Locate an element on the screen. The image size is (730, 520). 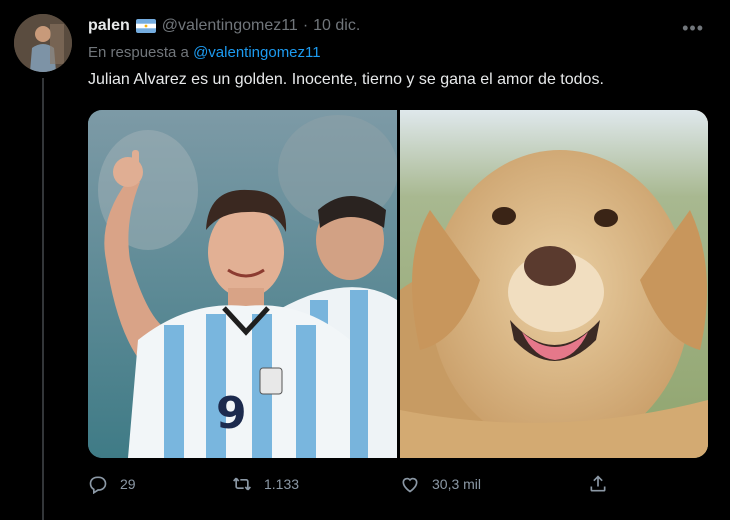
like-button: 30,3 mil is located at coordinates (440, 484).